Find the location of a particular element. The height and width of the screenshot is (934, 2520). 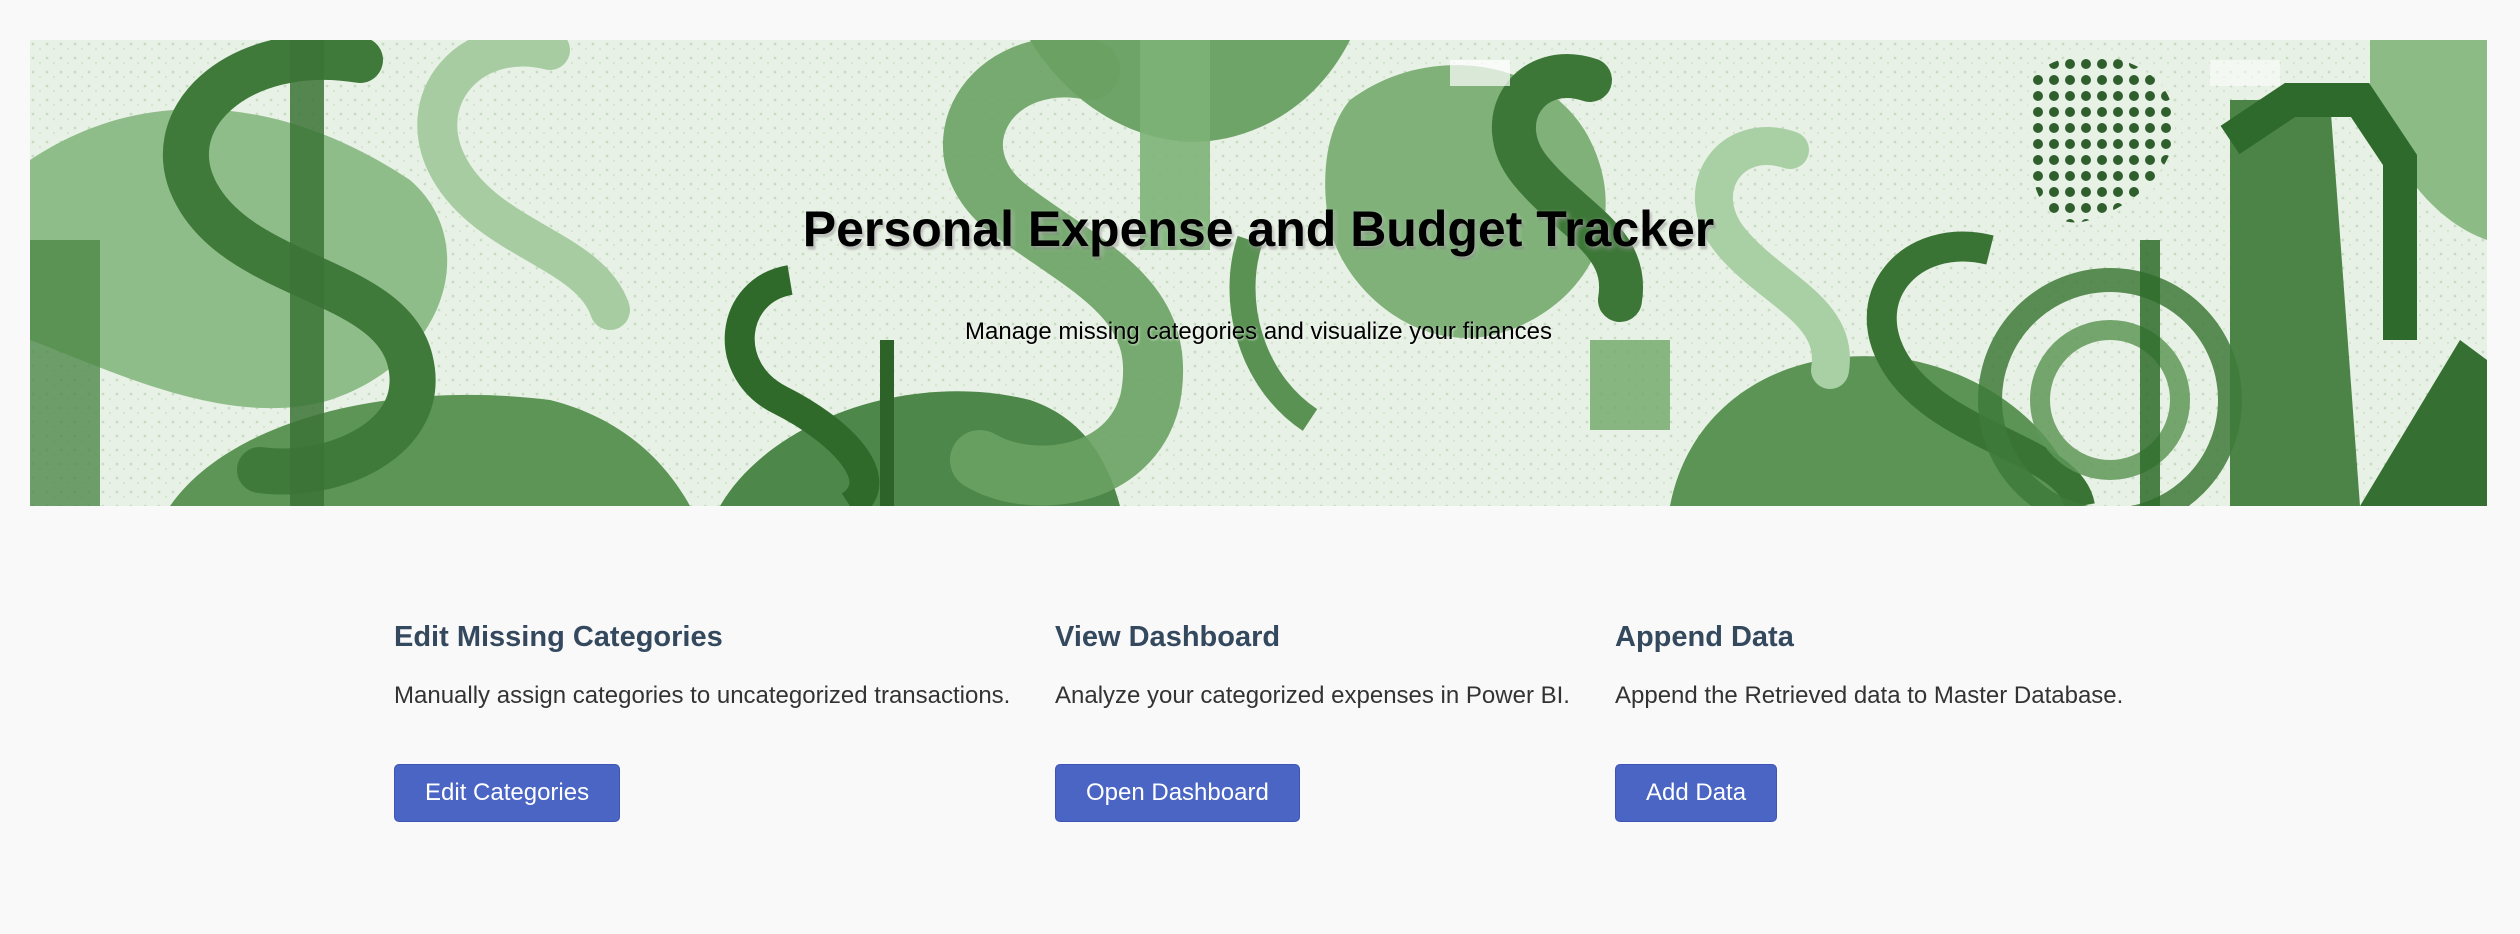

card-heading: Append Data is located at coordinates (1704, 637).